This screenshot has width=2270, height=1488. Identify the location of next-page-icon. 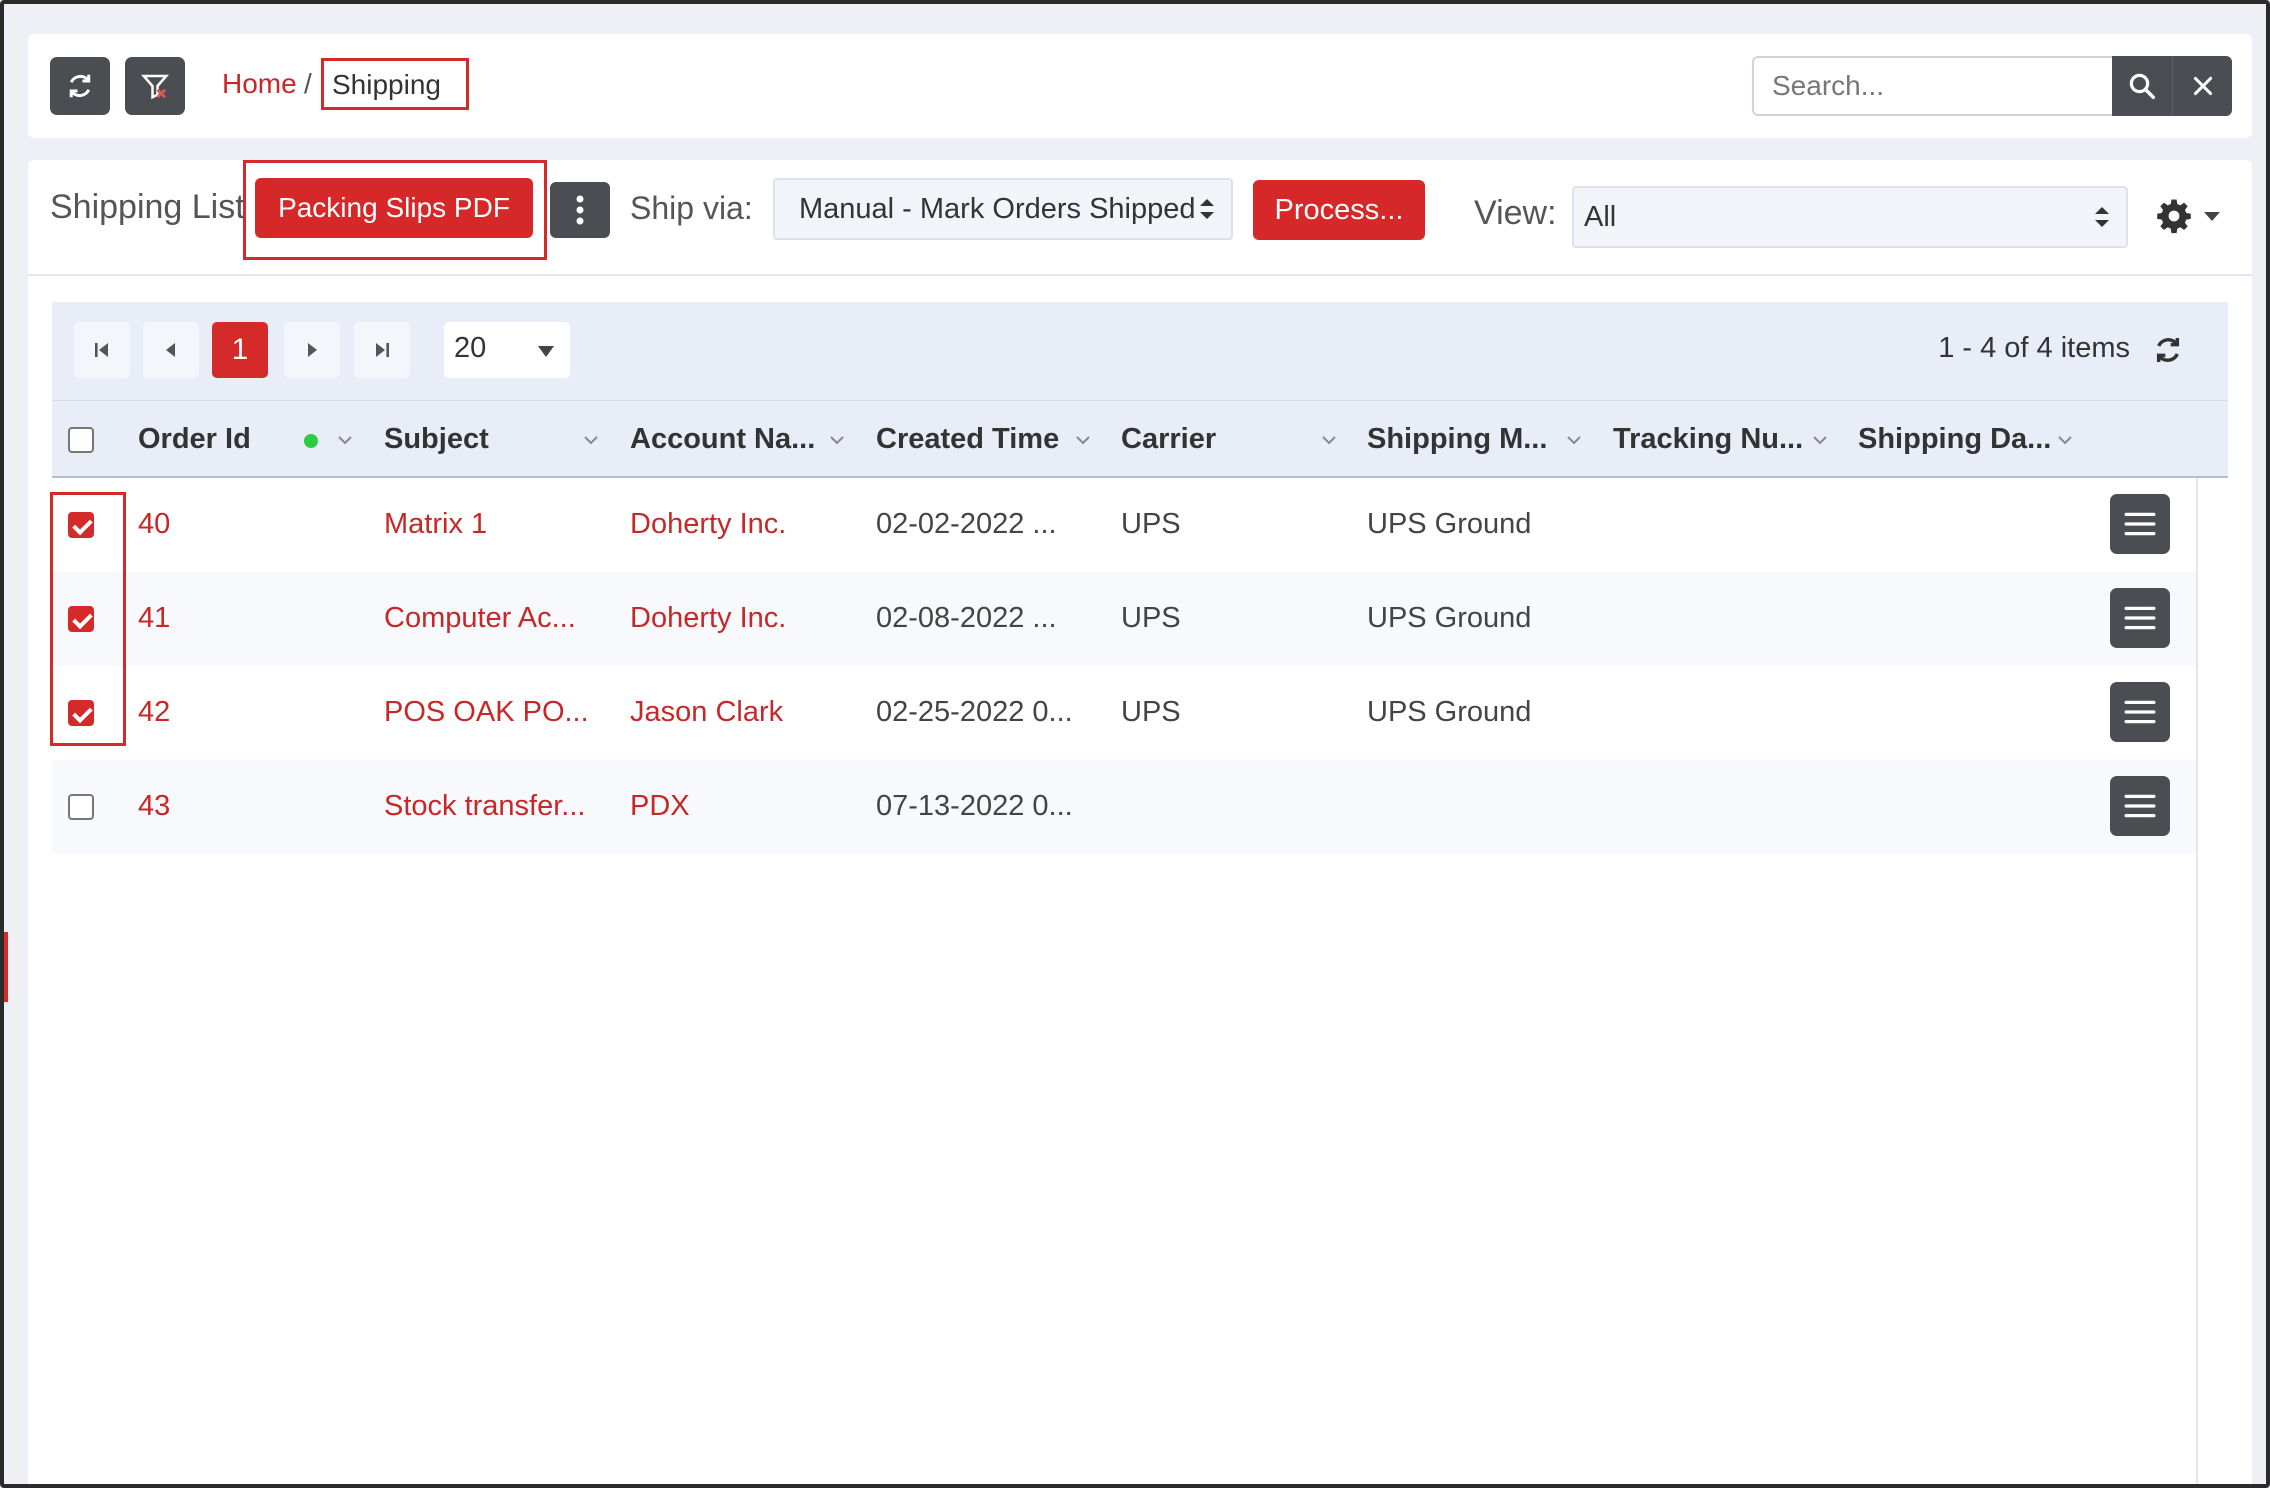
(312, 350).